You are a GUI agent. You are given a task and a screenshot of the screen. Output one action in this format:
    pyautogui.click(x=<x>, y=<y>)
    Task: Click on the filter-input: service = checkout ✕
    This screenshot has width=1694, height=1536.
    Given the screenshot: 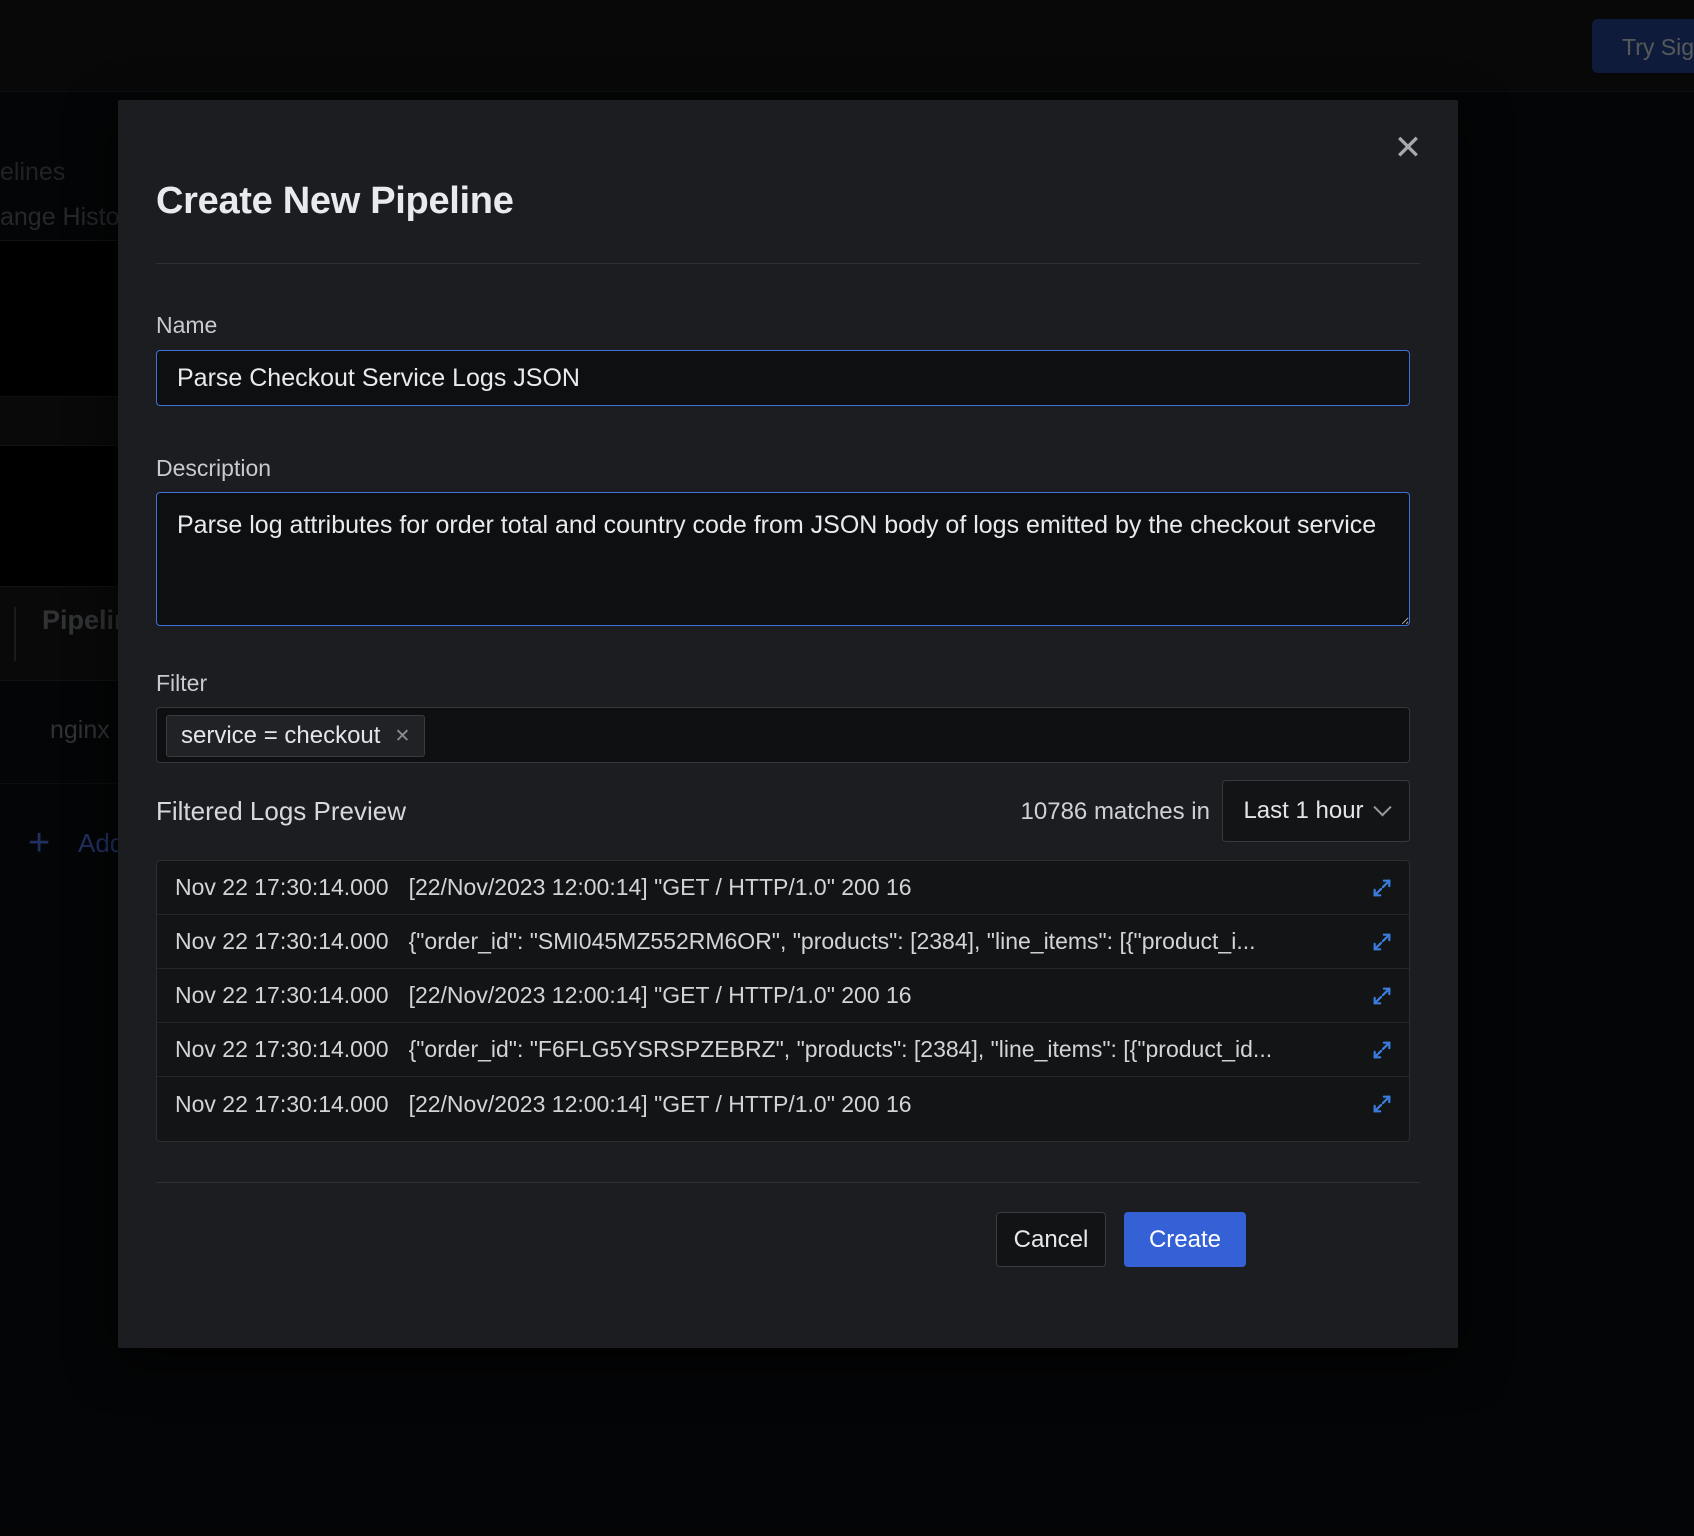 What is the action you would take?
    pyautogui.click(x=783, y=735)
    